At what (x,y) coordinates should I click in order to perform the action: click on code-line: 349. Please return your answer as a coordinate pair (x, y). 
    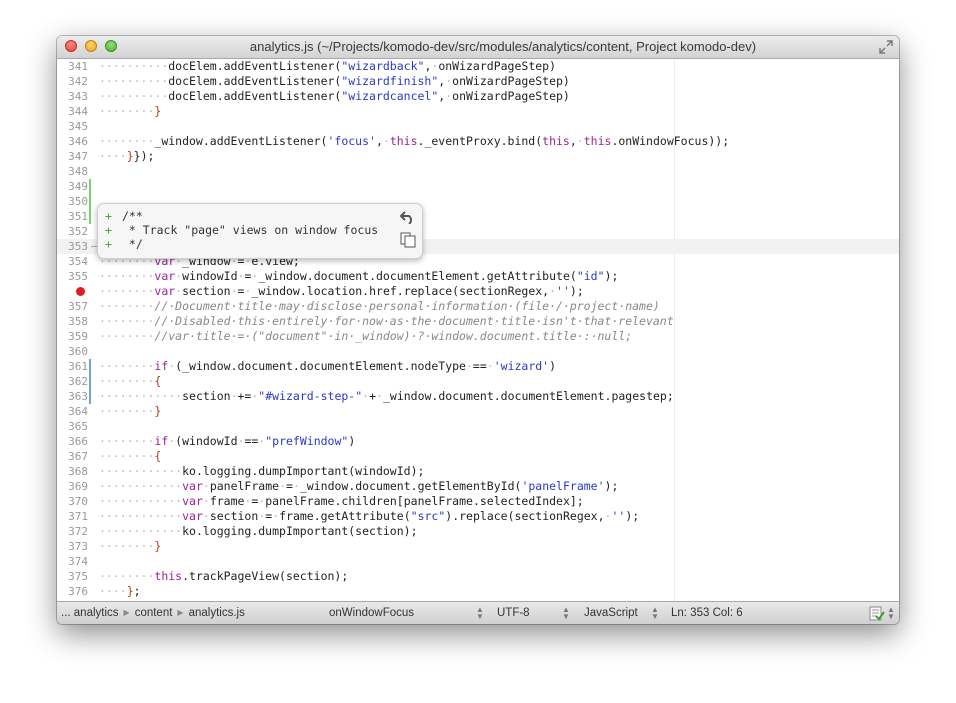
    Looking at the image, I should click on (478, 186).